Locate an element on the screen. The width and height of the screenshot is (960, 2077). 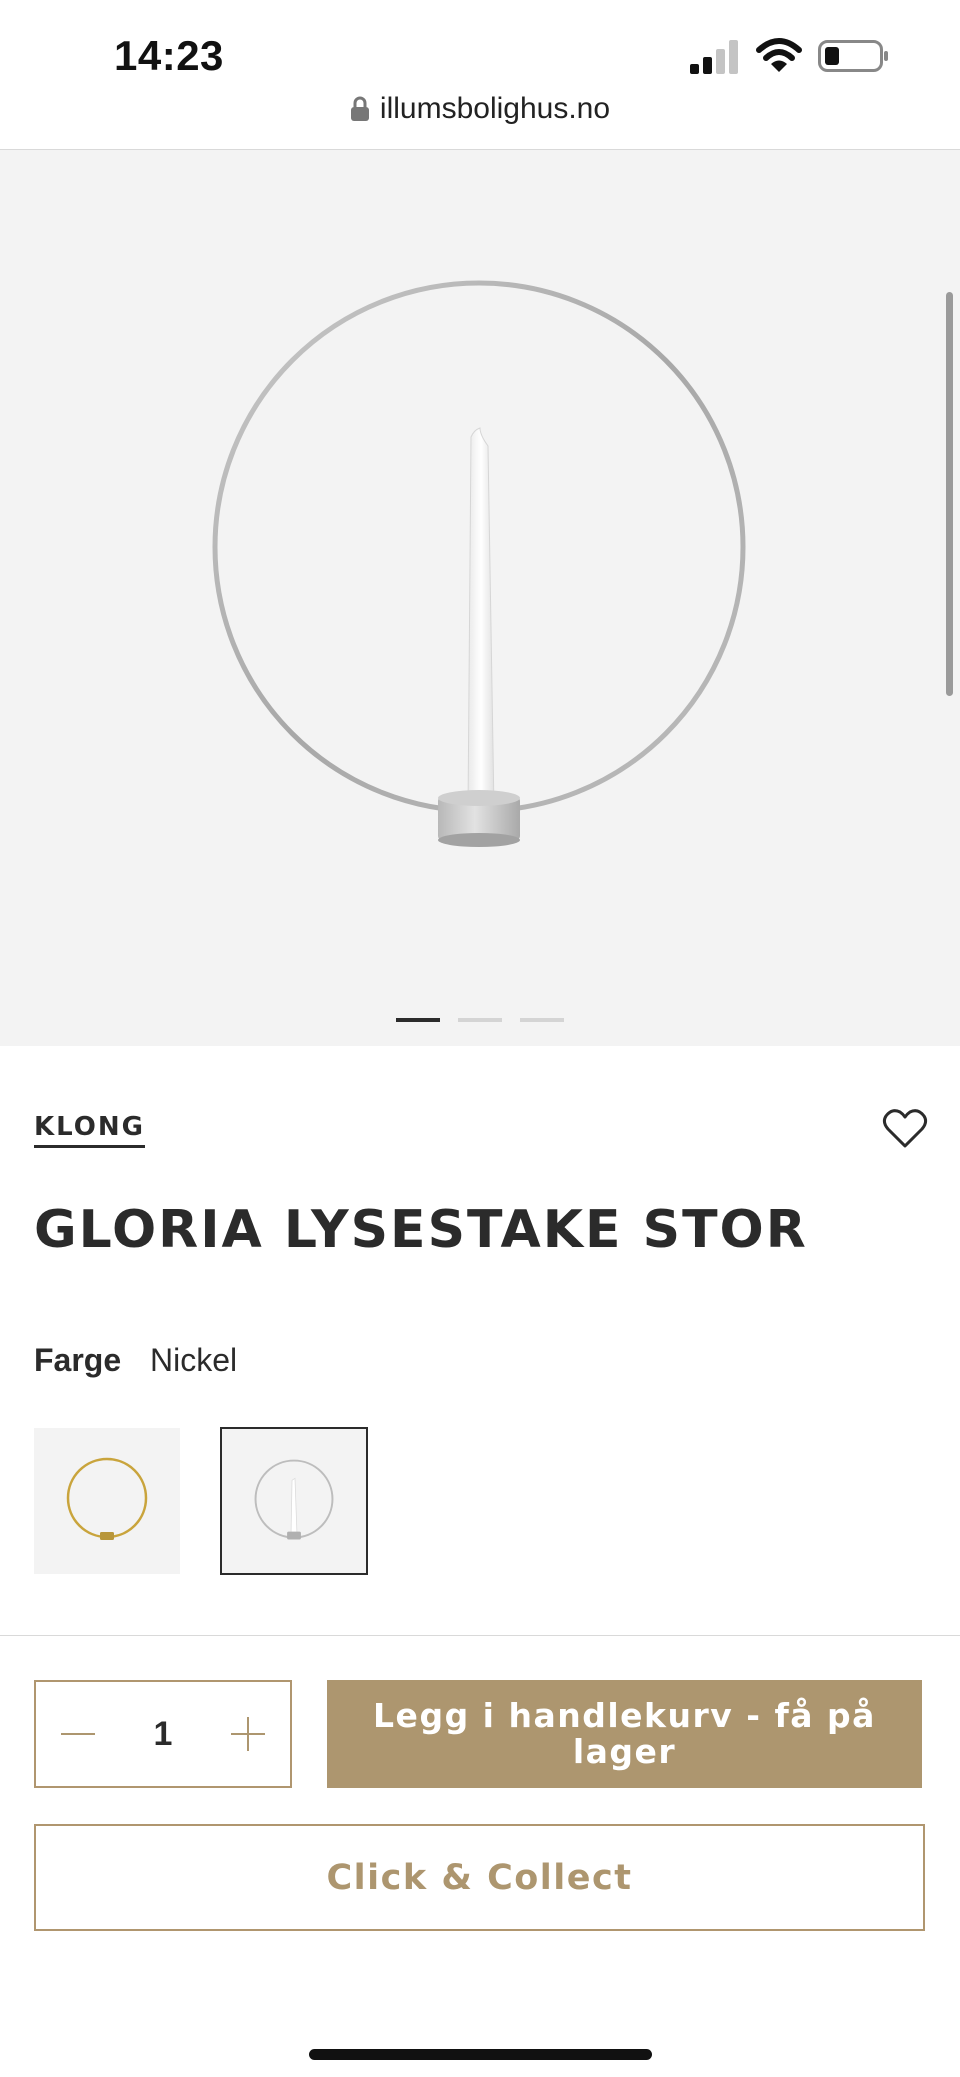
brand-link: KLONG is located at coordinates (89, 1130).